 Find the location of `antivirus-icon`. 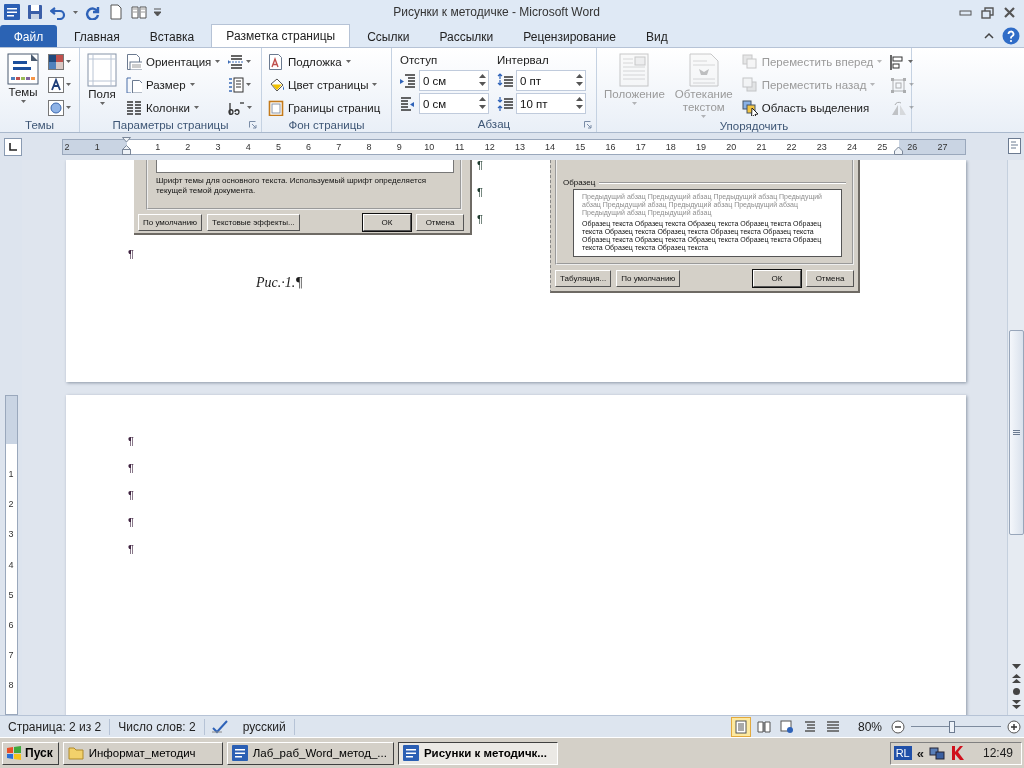

antivirus-icon is located at coordinates (956, 753).